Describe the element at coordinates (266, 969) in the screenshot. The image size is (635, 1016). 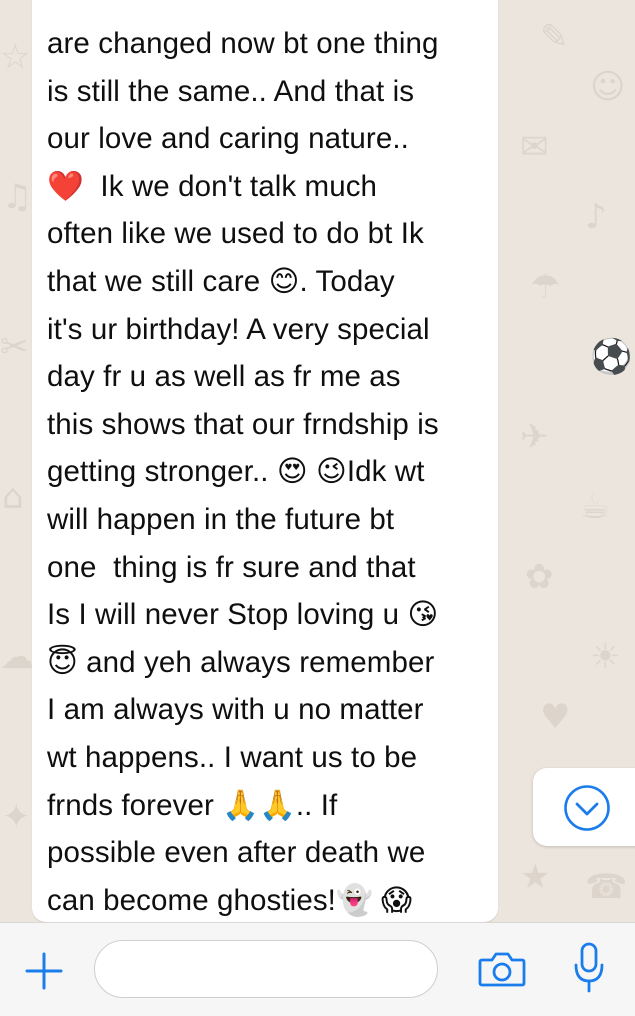
I see `message-input` at that location.